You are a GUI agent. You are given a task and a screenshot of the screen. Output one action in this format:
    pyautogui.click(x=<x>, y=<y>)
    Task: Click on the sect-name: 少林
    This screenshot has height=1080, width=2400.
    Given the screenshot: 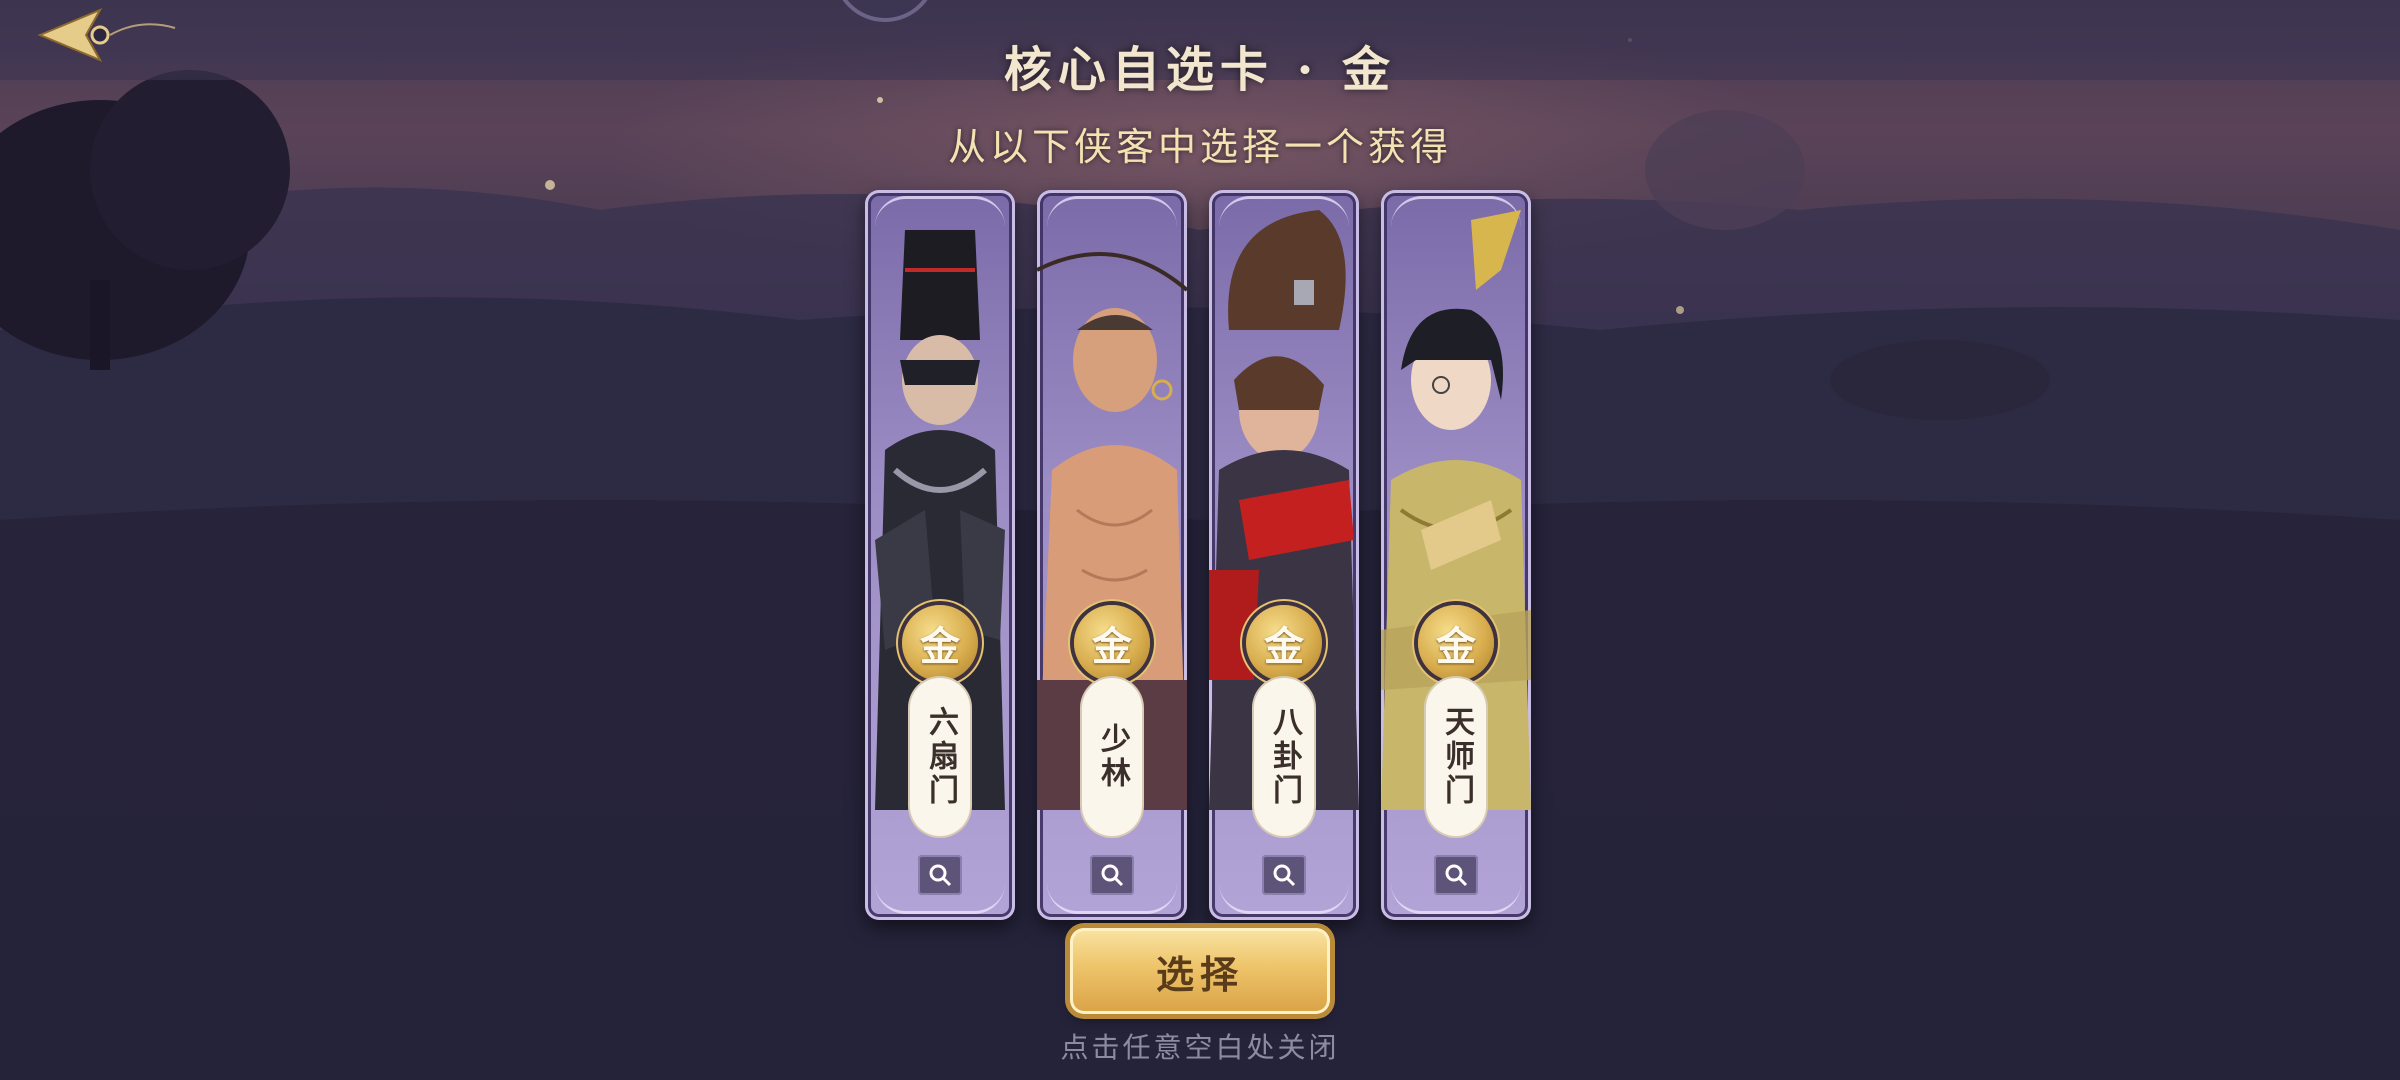 What is the action you would take?
    pyautogui.click(x=1112, y=757)
    